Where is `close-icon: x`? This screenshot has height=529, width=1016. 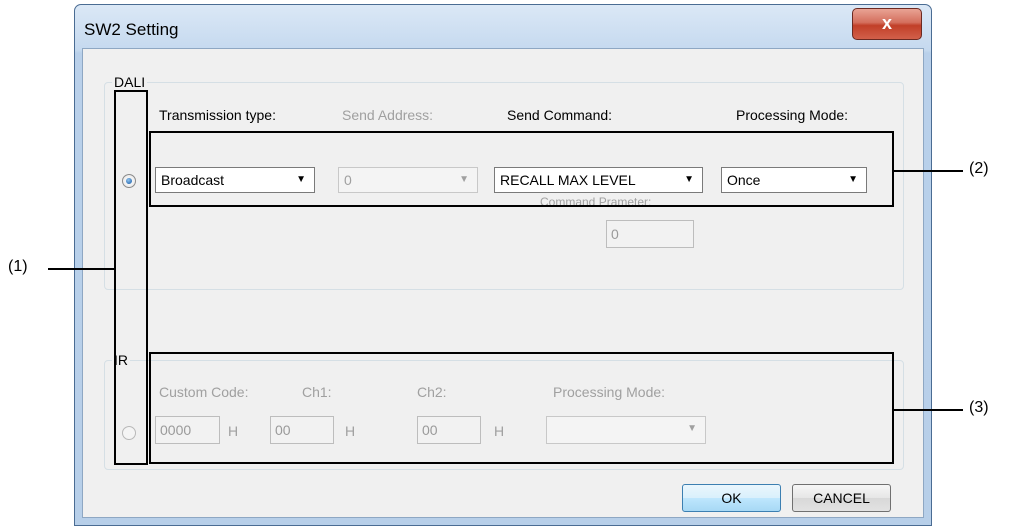 close-icon: x is located at coordinates (886, 23).